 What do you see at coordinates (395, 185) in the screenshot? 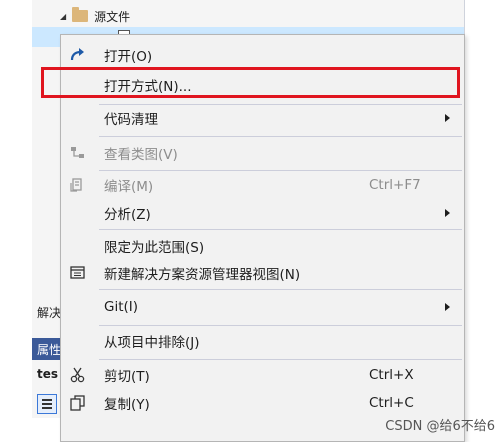
I see `menu-item-shortcut: Ctrl+F7` at bounding box center [395, 185].